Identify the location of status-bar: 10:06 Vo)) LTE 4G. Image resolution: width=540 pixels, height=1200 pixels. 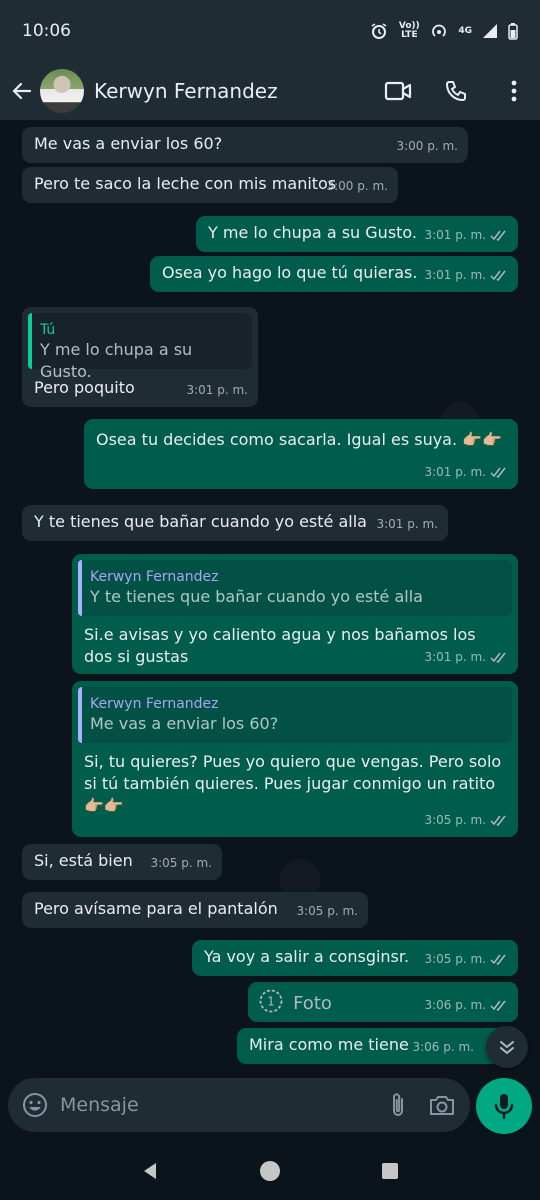
(270, 31).